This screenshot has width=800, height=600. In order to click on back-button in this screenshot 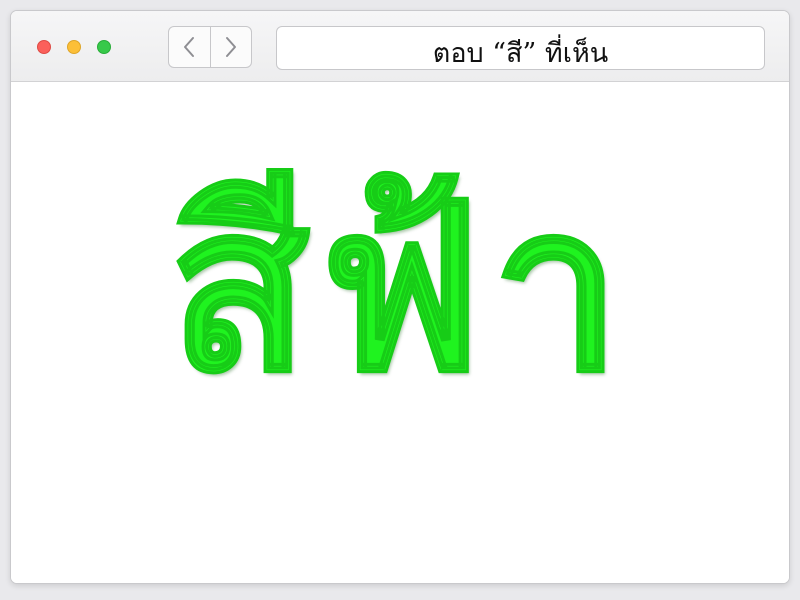, I will do `click(189, 47)`.